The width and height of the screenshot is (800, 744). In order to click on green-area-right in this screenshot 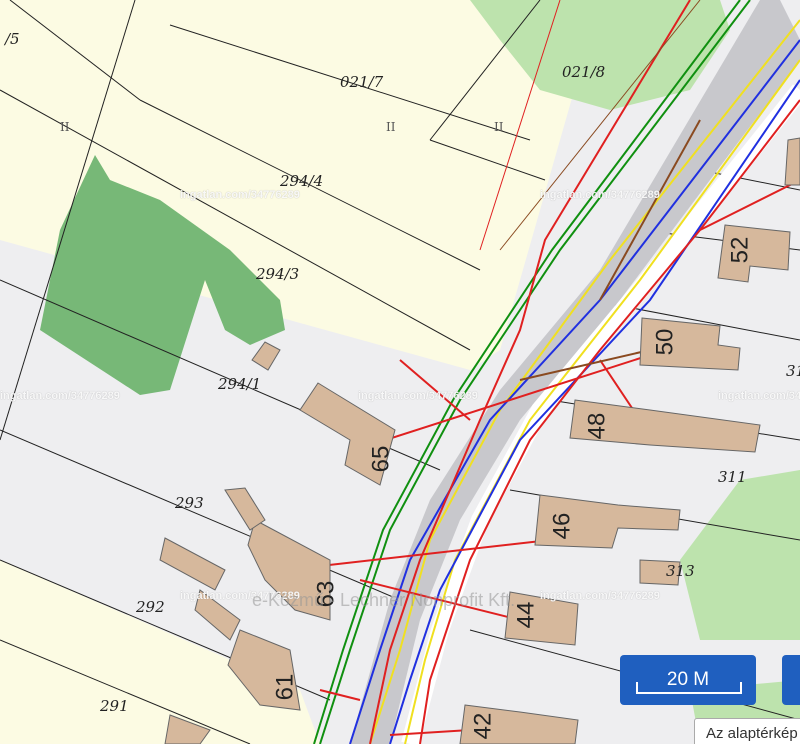, I will do `click(740, 555)`.